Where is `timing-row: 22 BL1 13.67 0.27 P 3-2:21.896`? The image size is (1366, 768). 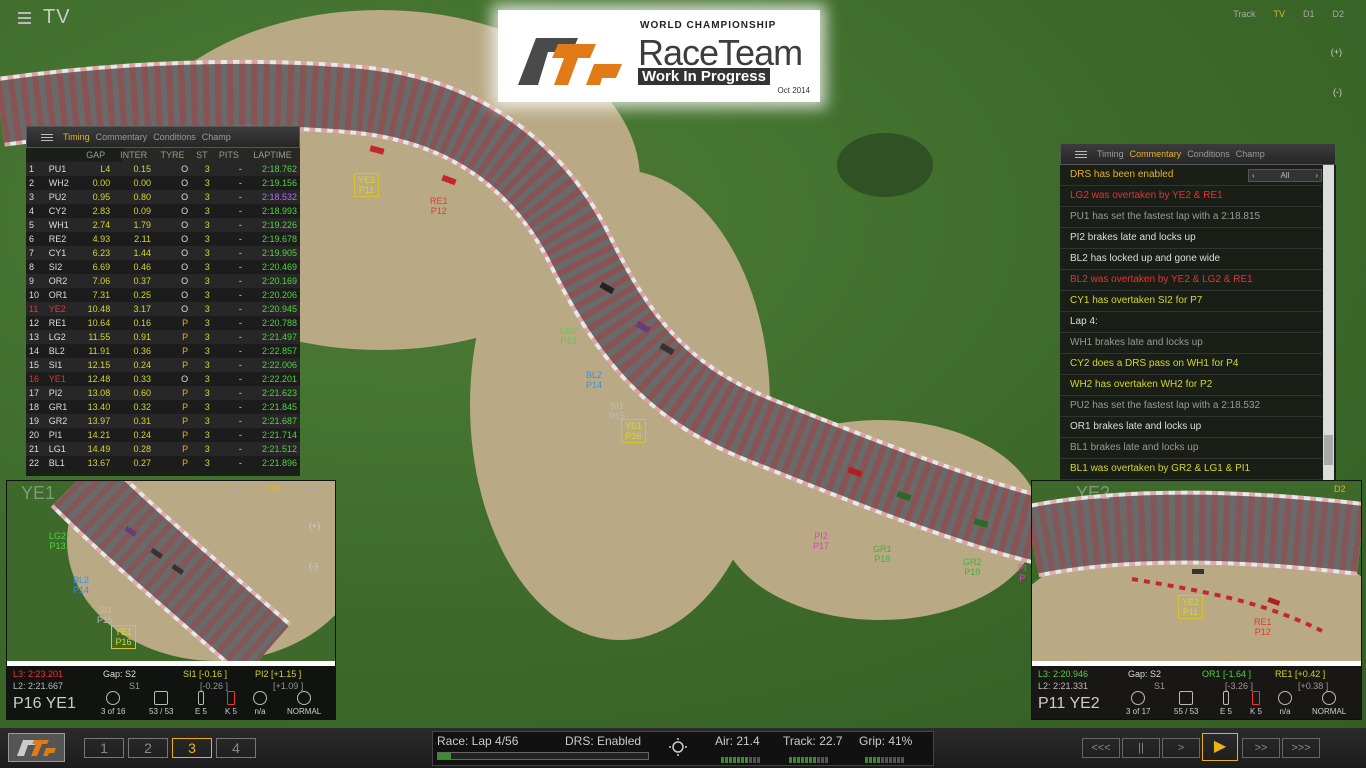
timing-row: 22 BL1 13.67 0.27 P 3-2:21.896 is located at coordinates (163, 463).